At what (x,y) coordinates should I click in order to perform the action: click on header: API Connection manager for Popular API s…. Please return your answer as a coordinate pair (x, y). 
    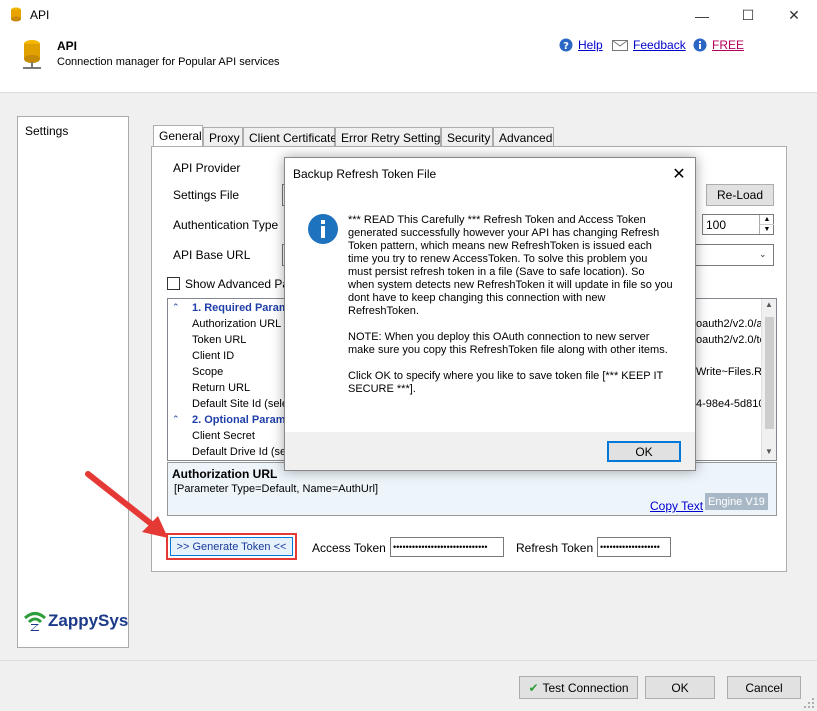
    Looking at the image, I should click on (408, 62).